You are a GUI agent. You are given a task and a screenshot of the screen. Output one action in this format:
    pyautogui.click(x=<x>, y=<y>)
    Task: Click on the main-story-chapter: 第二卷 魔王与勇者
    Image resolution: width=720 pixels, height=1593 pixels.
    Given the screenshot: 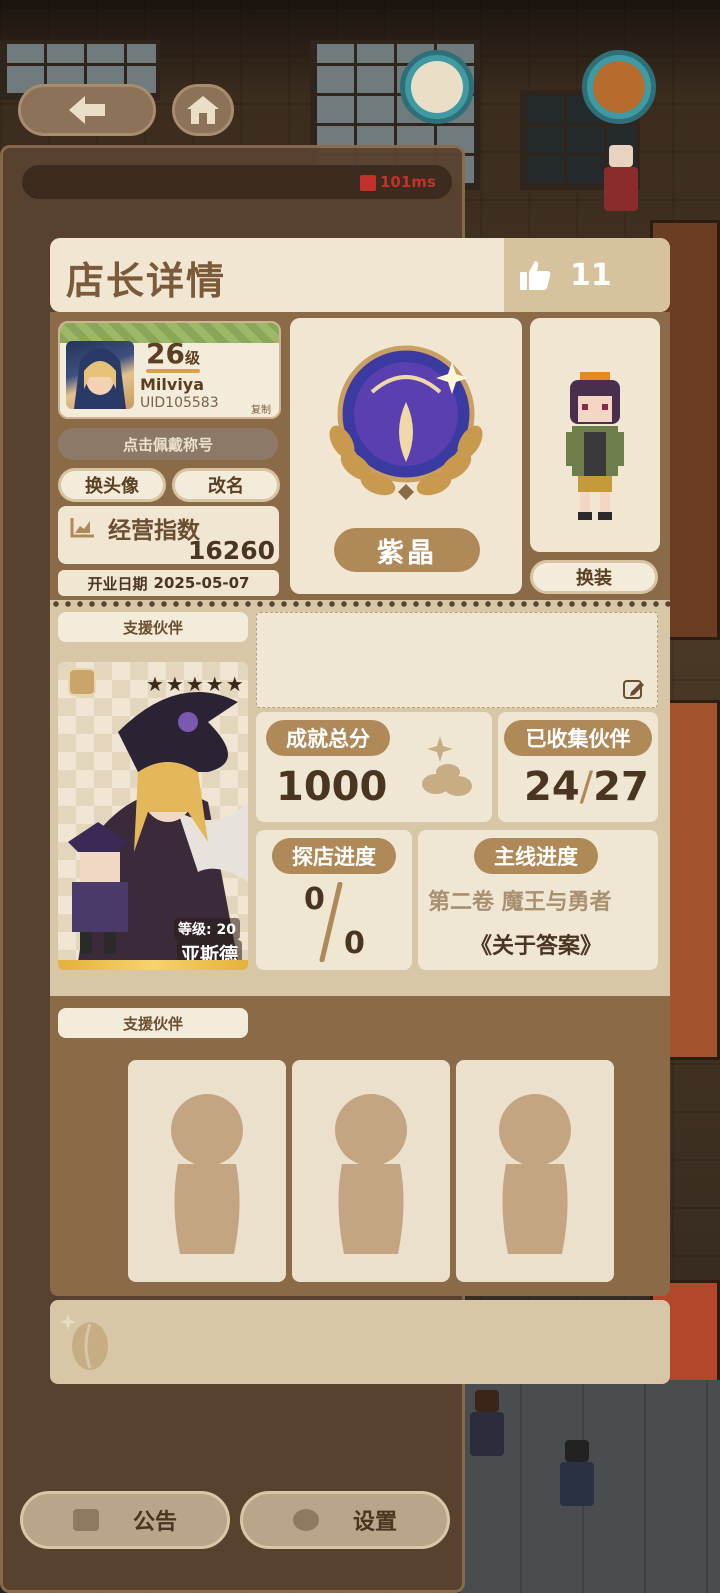 What is the action you would take?
    pyautogui.click(x=520, y=902)
    